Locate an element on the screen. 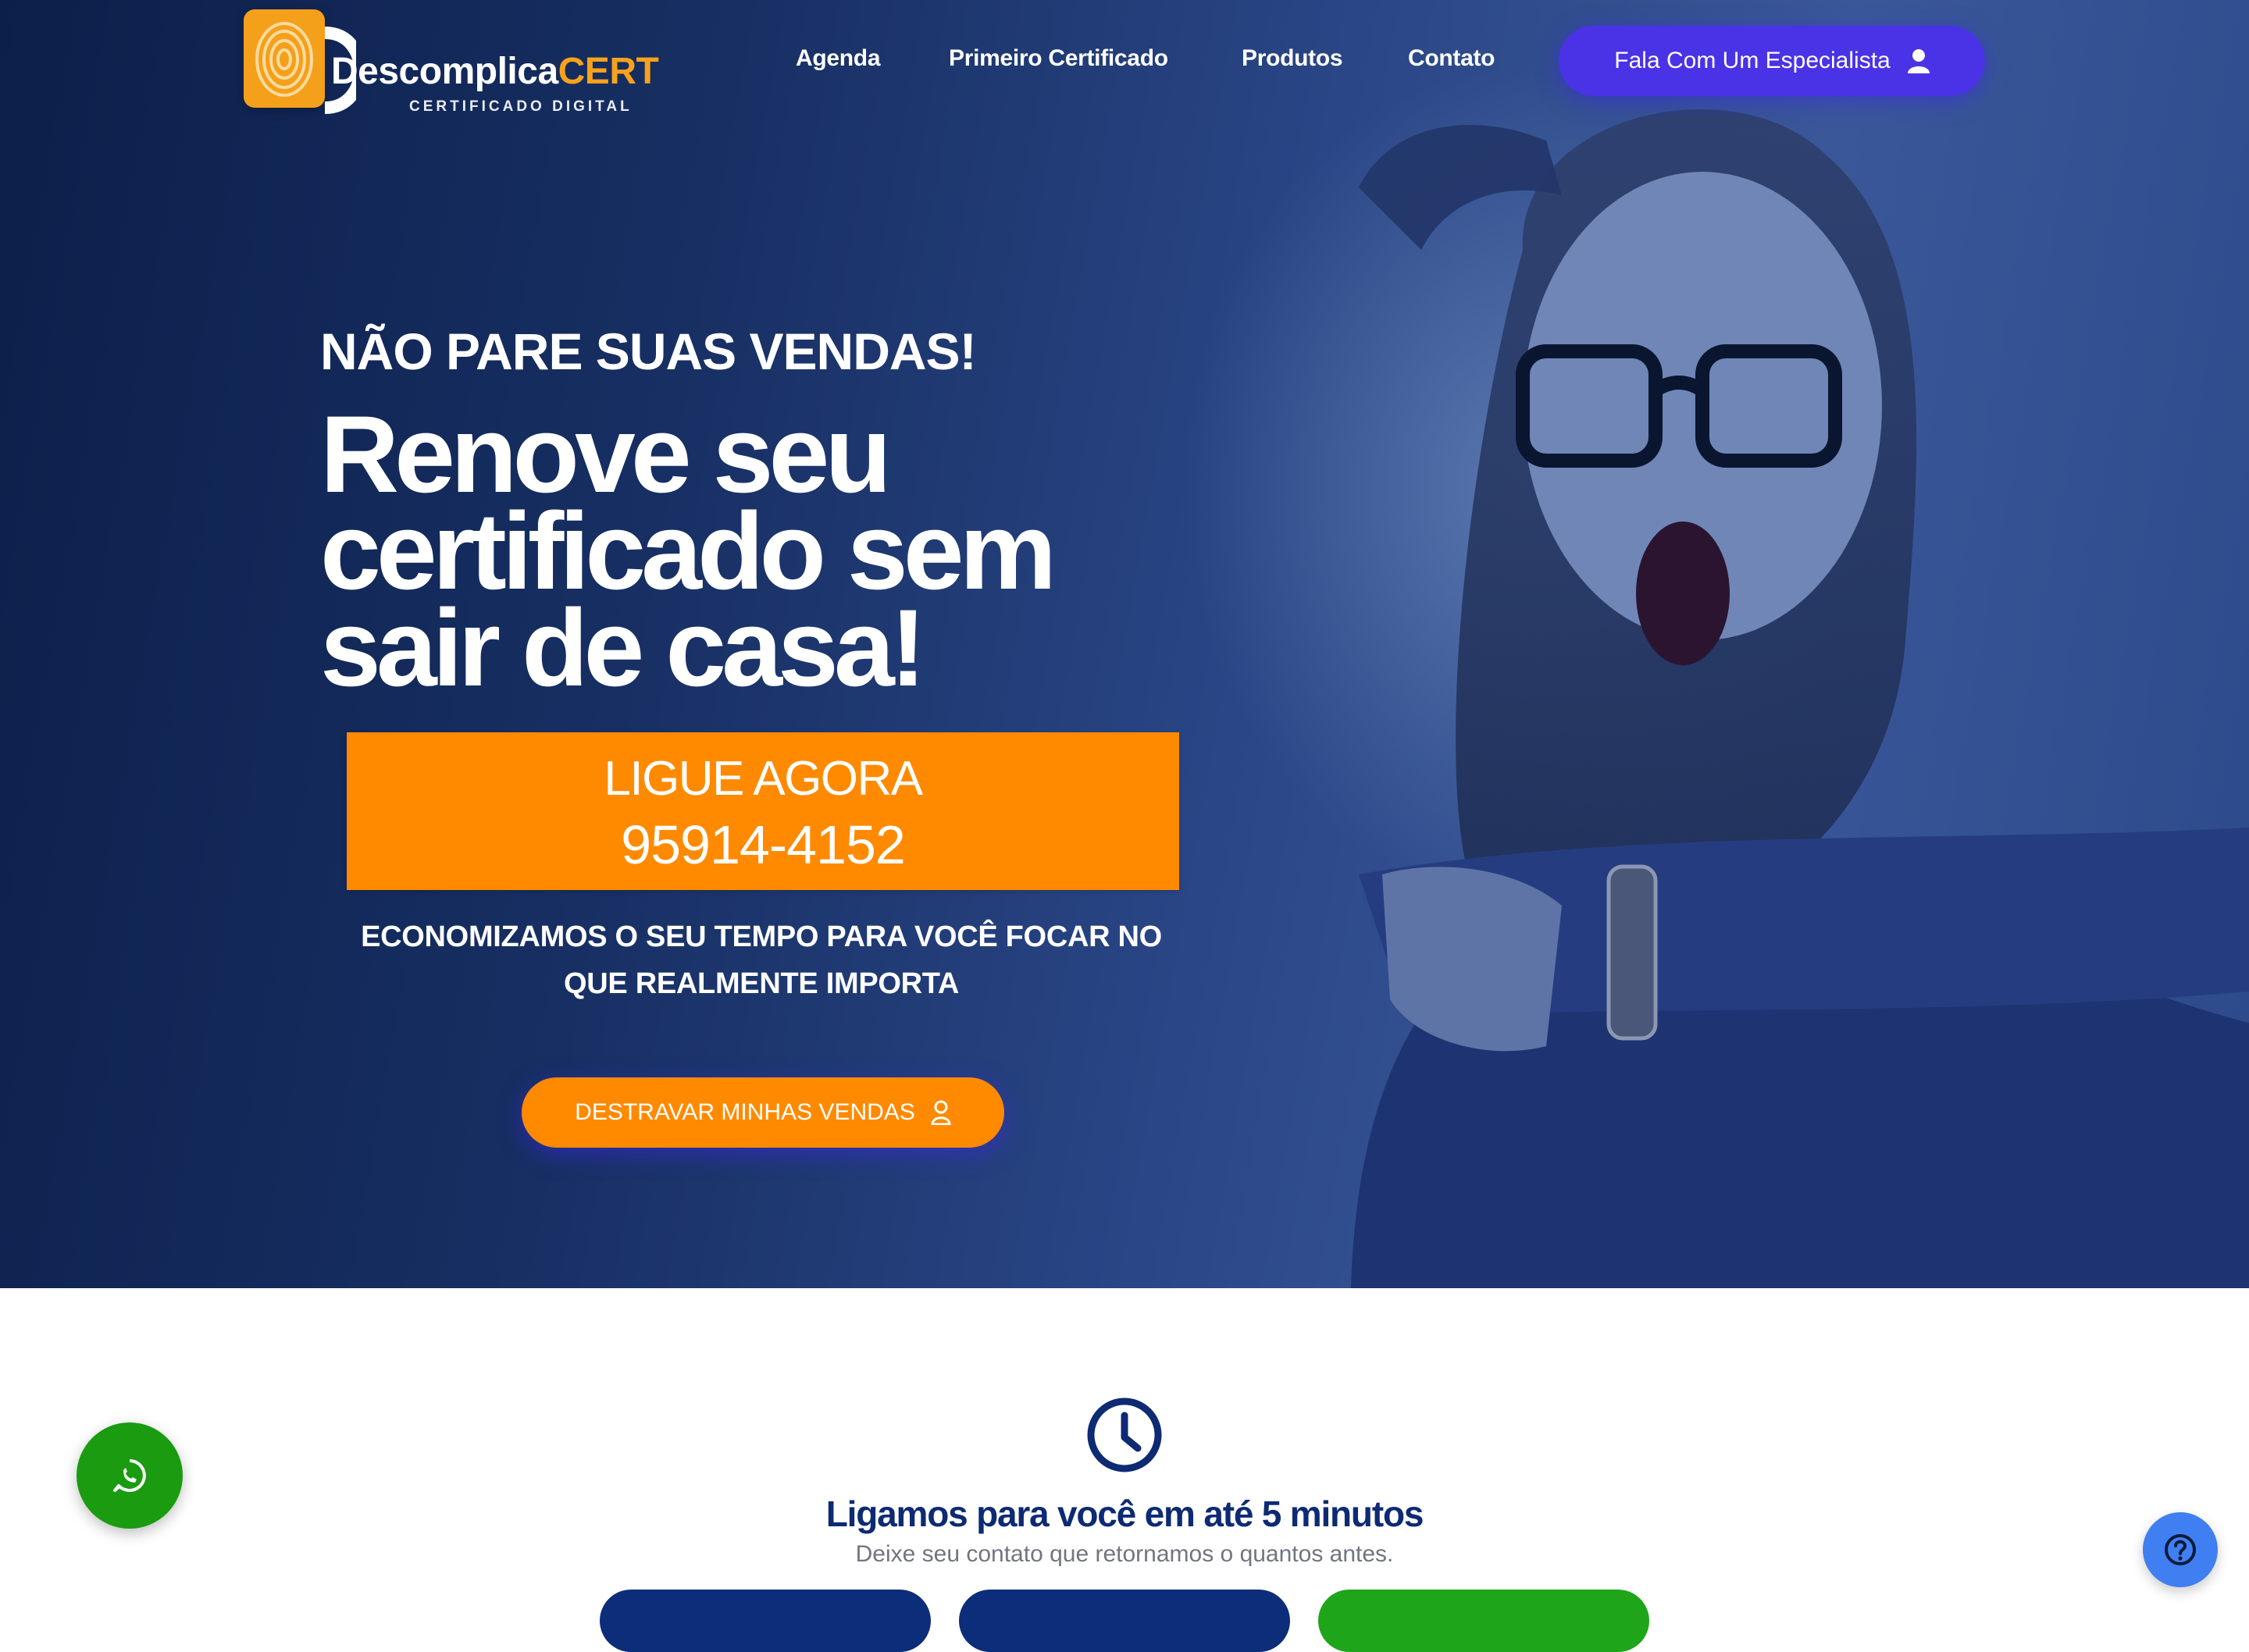  talk-to-specialist-label: Fala Com Um Especialista is located at coordinates (1752, 60).